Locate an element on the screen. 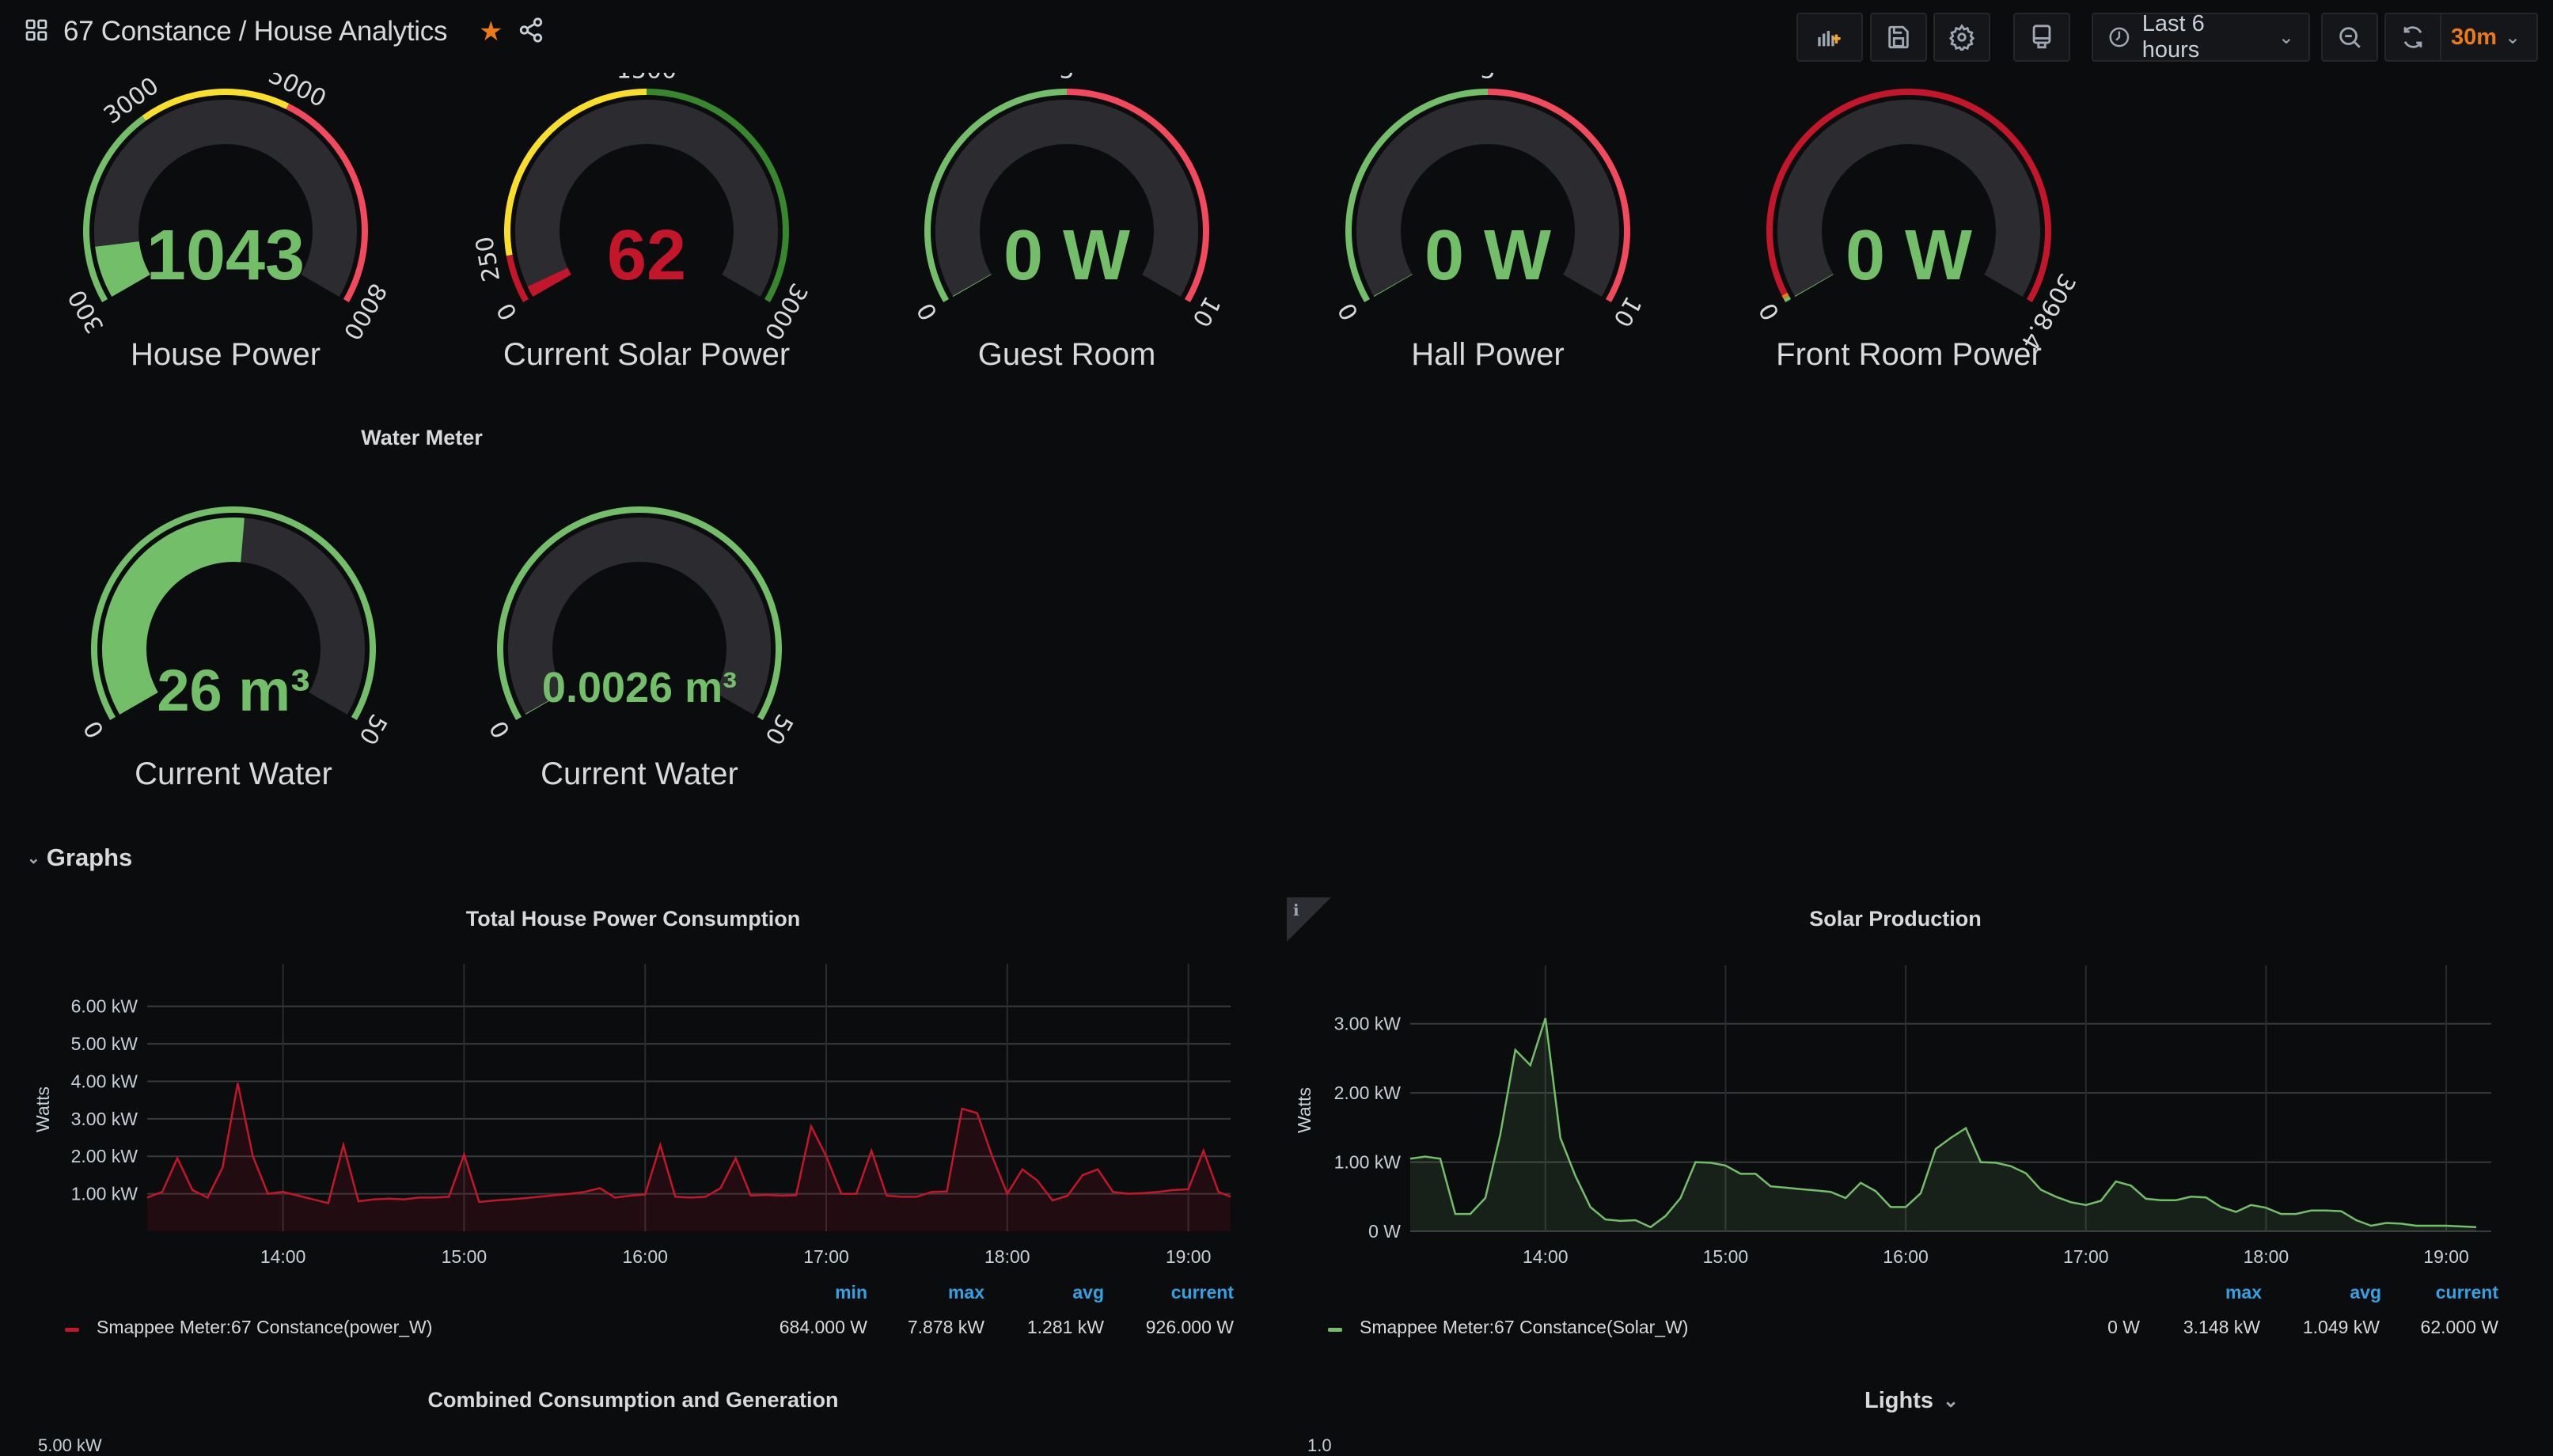  gauge-panel: 03098.4 0 W Front Room Power is located at coordinates (1909, 239).